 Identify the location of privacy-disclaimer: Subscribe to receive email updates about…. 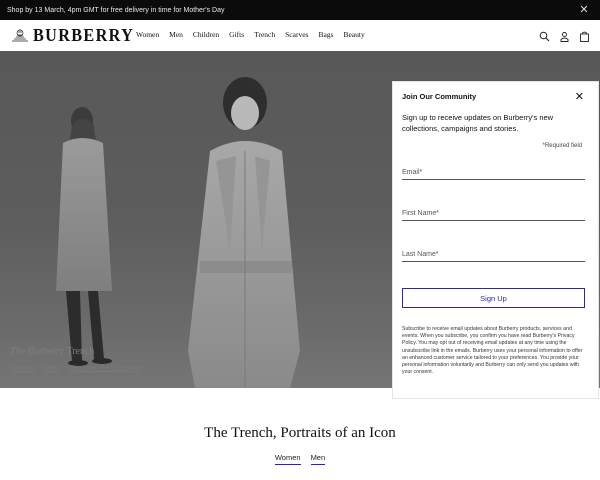
(492, 351).